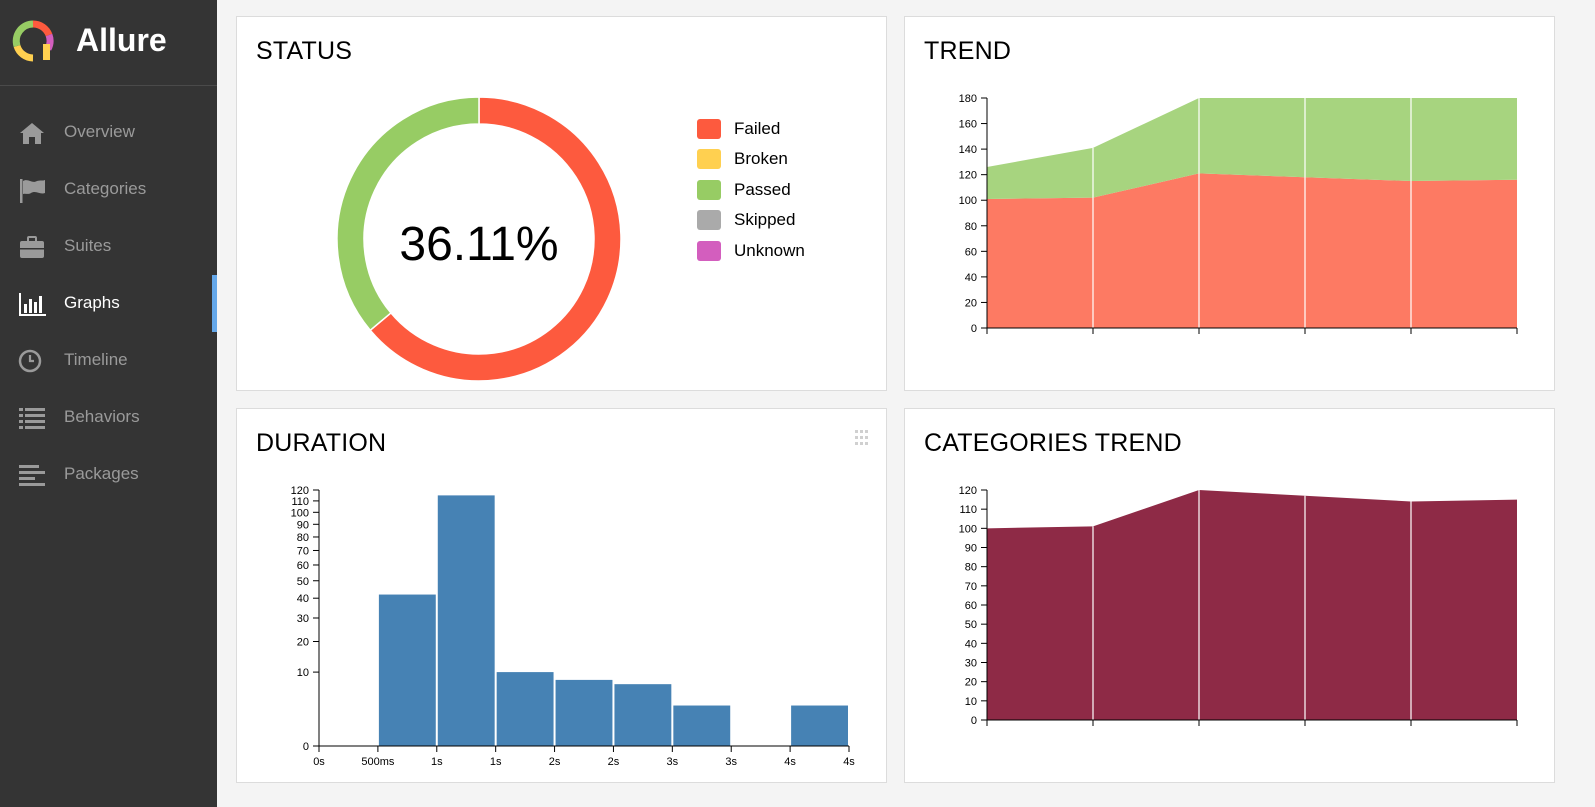  Describe the element at coordinates (99, 131) in the screenshot. I see `sidebar-item-label: Overview` at that location.